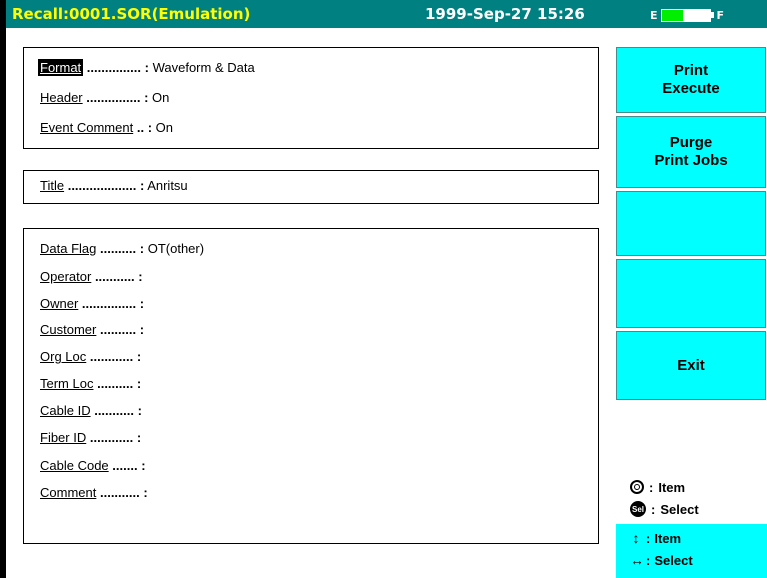  I want to click on key-hints: ↕ : Item ↔ : Select, so click(691, 551).